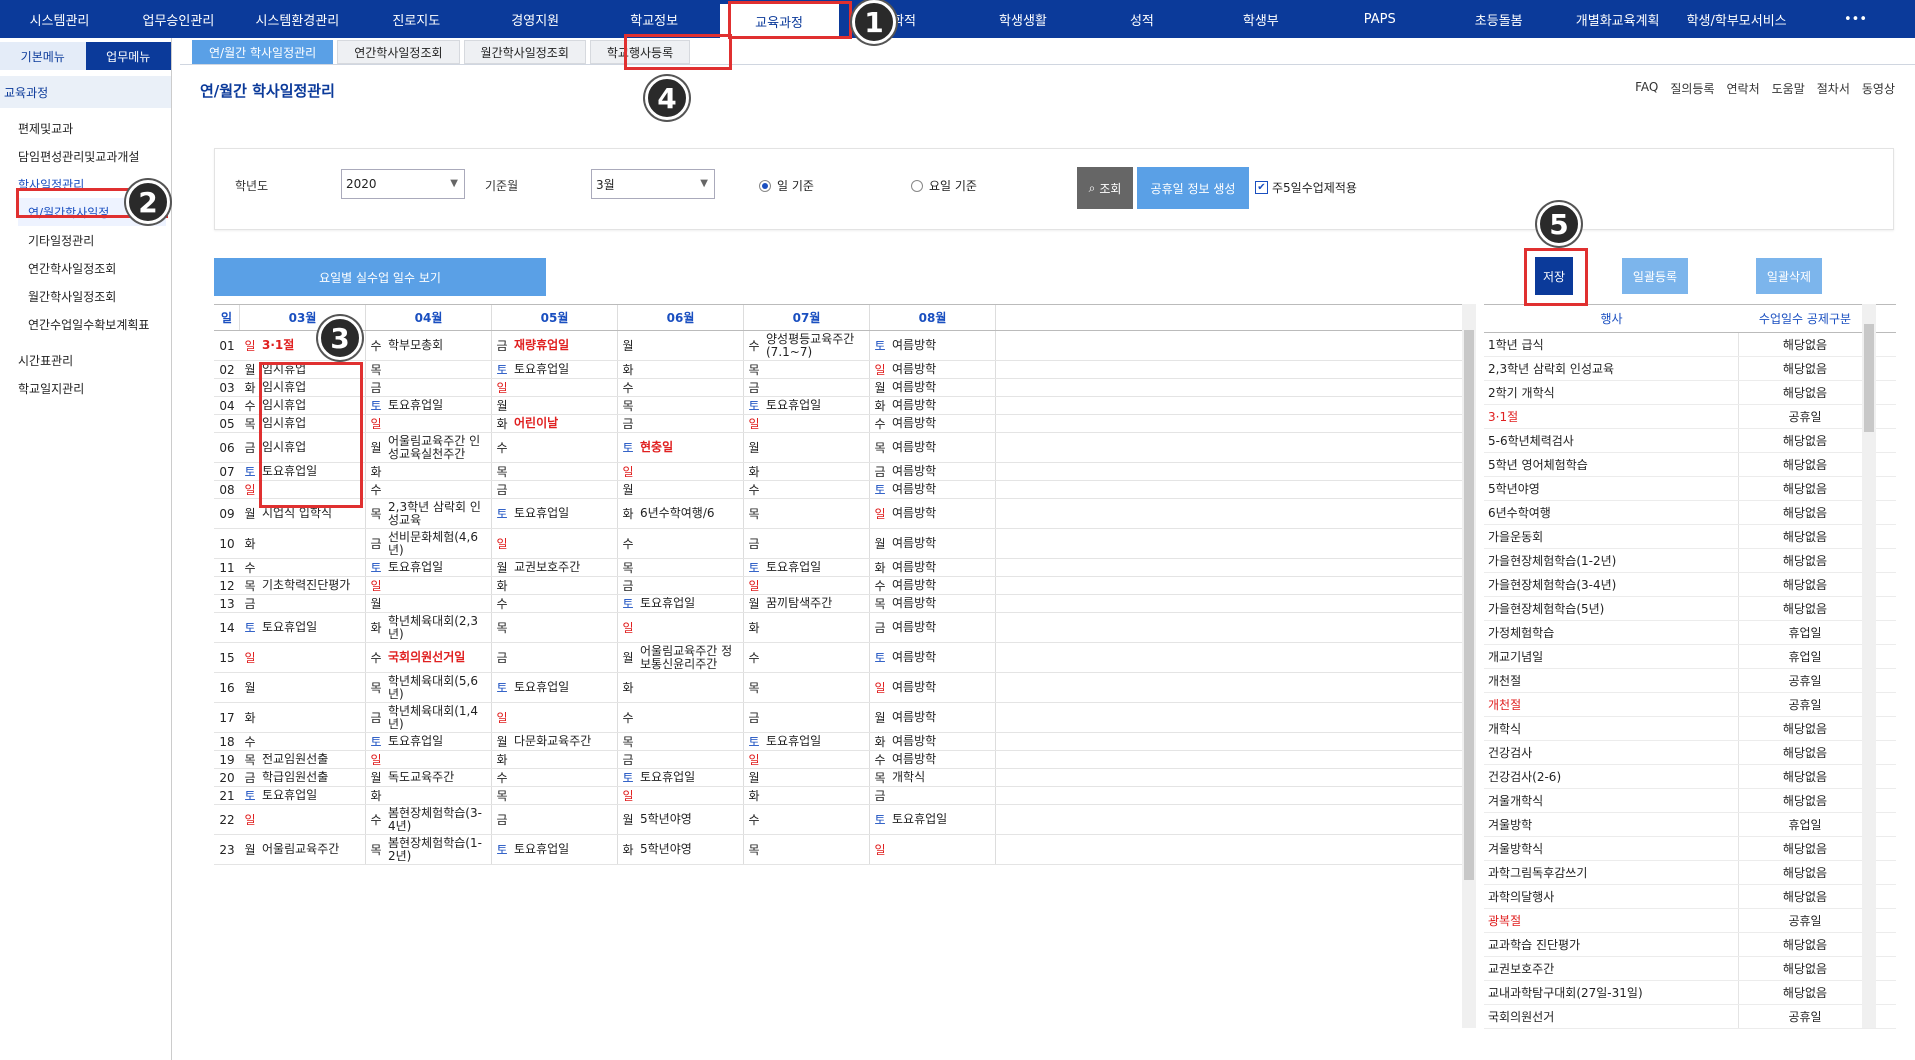 The width and height of the screenshot is (1915, 1060). What do you see at coordinates (303, 777) in the screenshot?
I see `calendar-cell: 금 학급임원선출` at bounding box center [303, 777].